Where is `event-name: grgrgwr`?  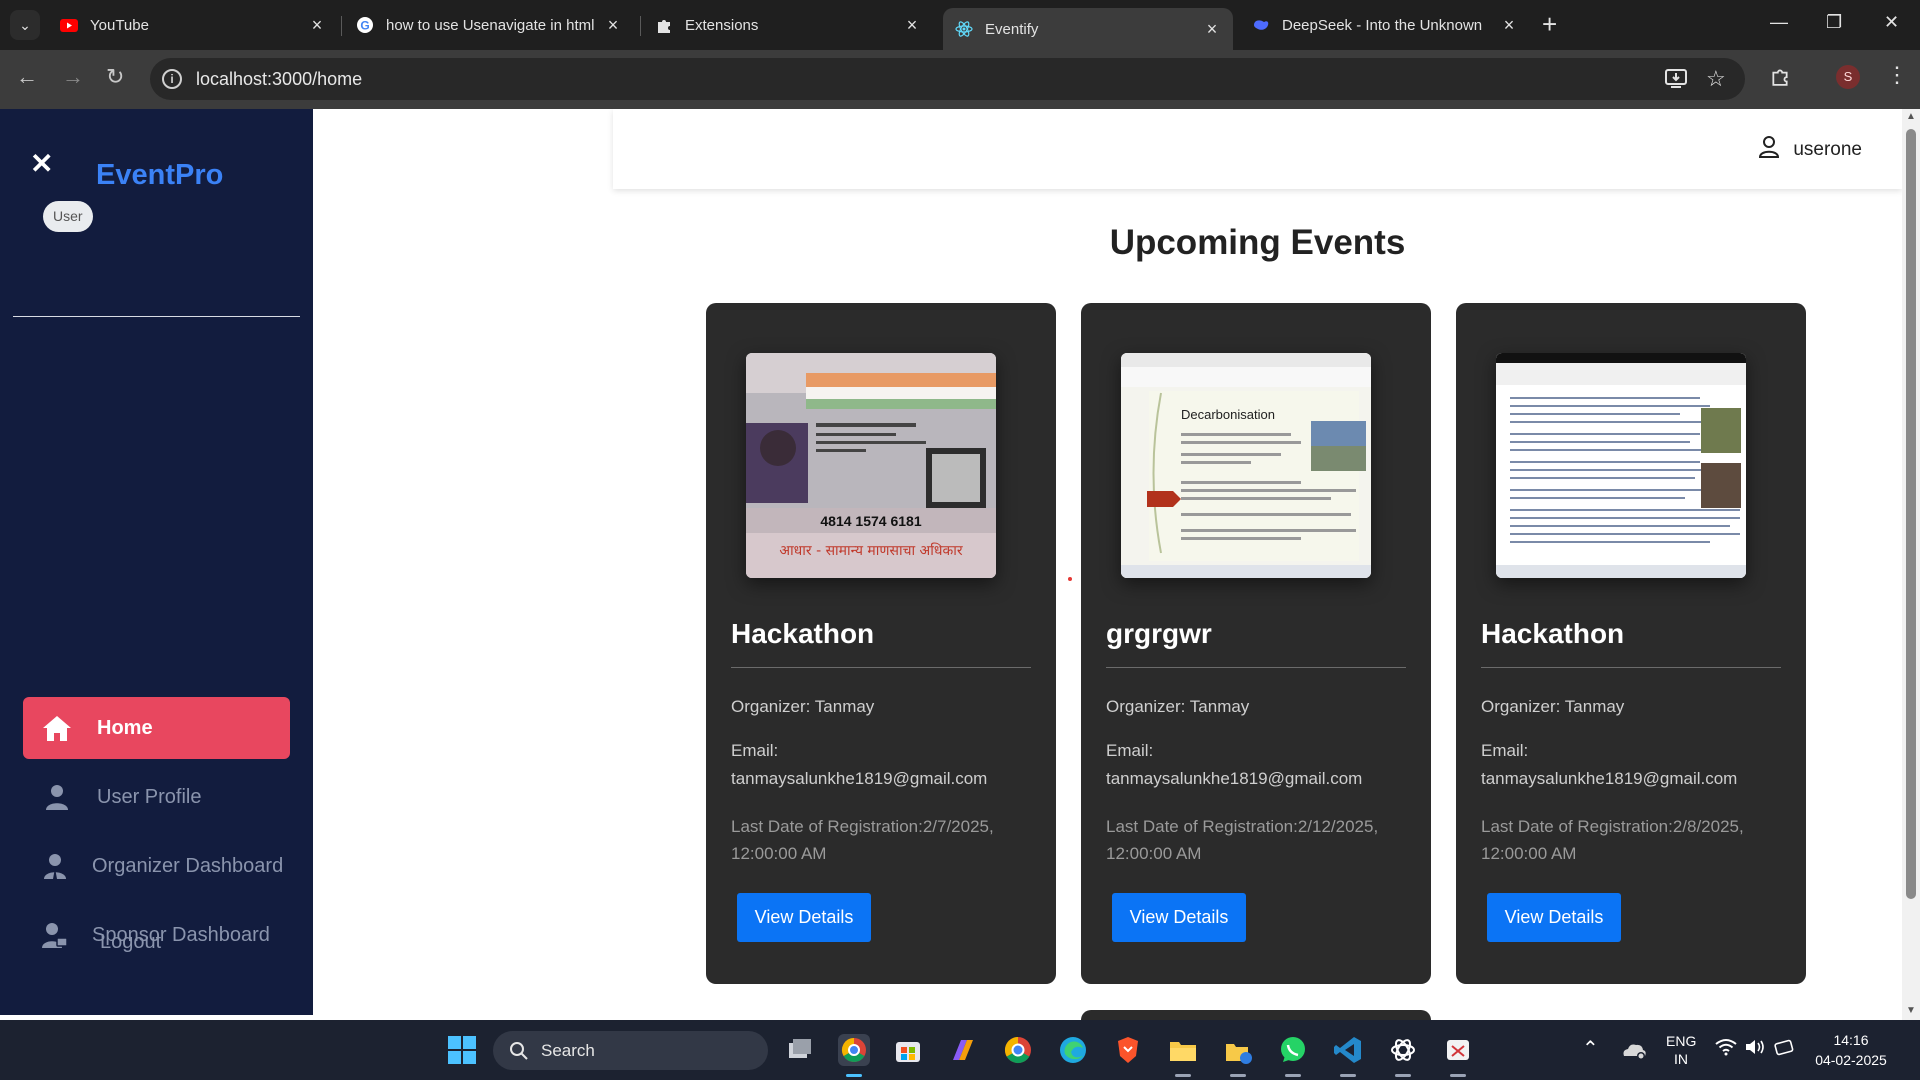 event-name: grgrgwr is located at coordinates (1159, 633).